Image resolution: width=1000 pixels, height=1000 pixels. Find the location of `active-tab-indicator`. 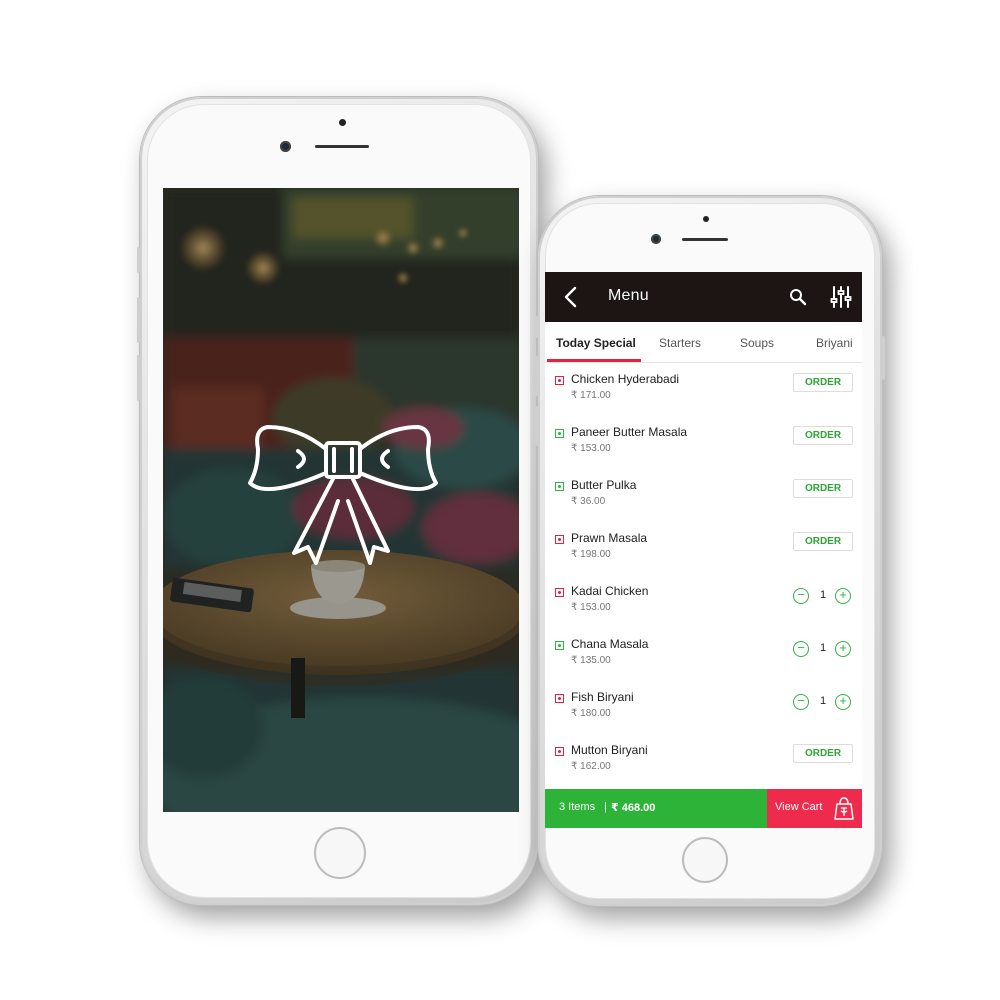

active-tab-indicator is located at coordinates (594, 360).